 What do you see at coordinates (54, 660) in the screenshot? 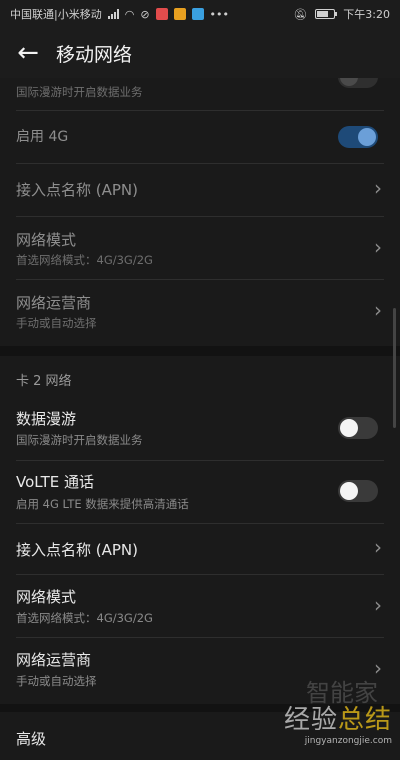
I see `card2-operator-label: 网络运营商` at bounding box center [54, 660].